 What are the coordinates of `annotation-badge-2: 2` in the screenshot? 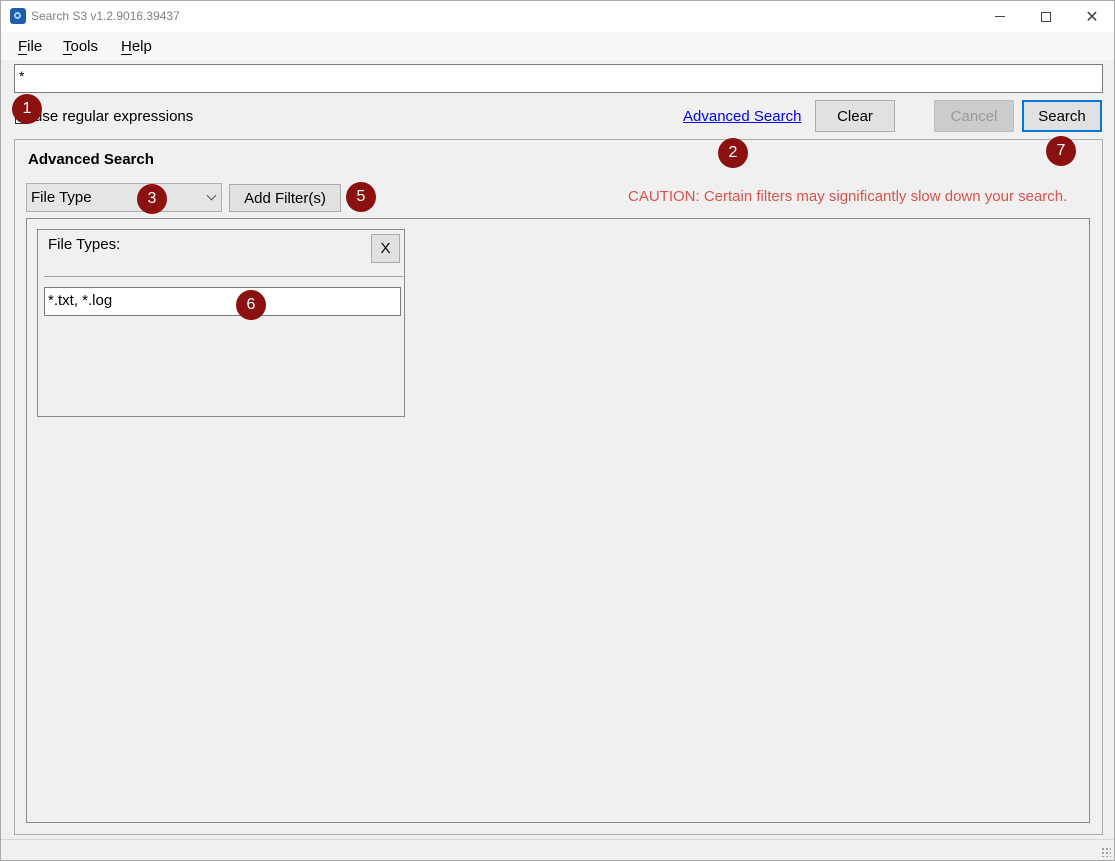 It's located at (733, 153).